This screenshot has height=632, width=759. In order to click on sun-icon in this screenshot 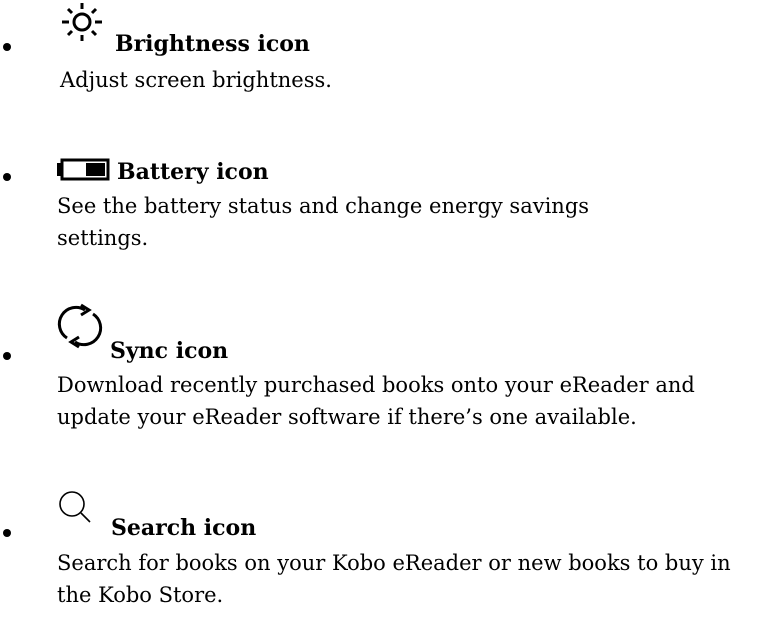, I will do `click(82, 22)`.